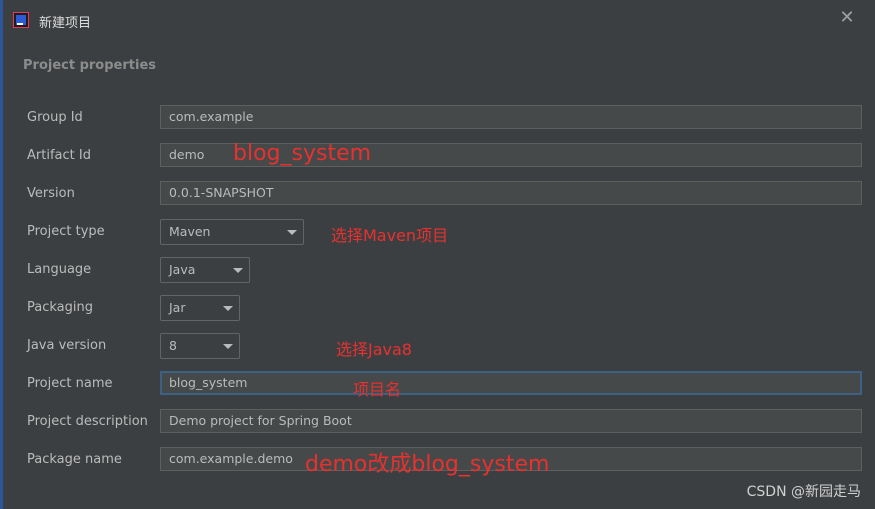 Image resolution: width=875 pixels, height=509 pixels. What do you see at coordinates (190, 231) in the screenshot?
I see `project-type-value: Maven` at bounding box center [190, 231].